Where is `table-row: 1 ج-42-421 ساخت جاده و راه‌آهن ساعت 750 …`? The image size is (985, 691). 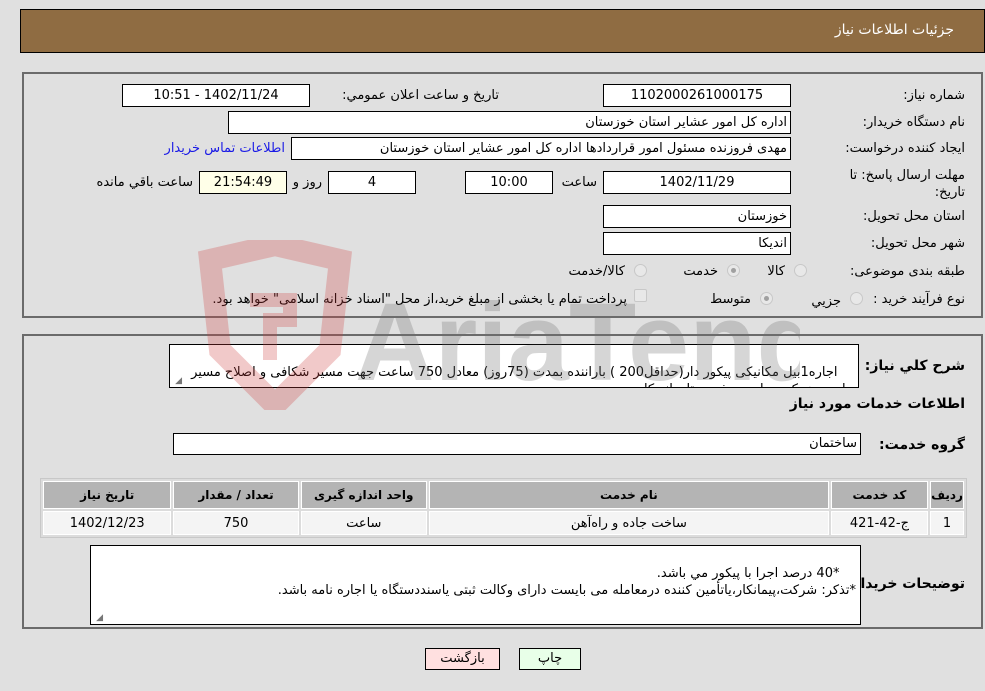
table-row: 1 ج-42-421 ساخت جاده و راه‌آهن ساعت 750 … is located at coordinates (503, 523).